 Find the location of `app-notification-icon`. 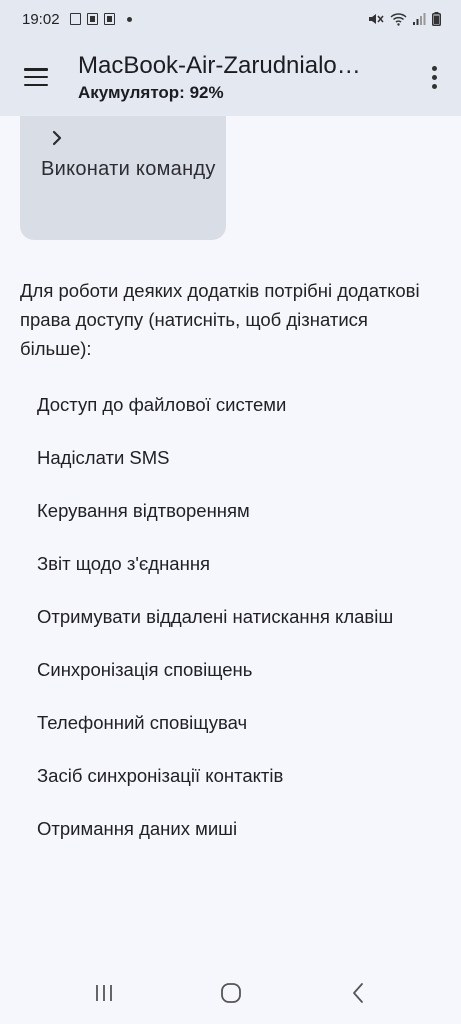

app-notification-icon is located at coordinates (92, 19).